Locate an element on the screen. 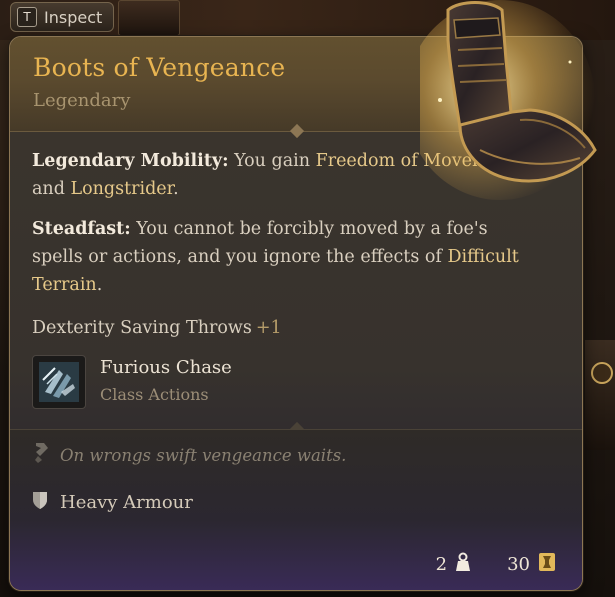 This screenshot has width=615, height=597. quill-icon is located at coordinates (41, 455).